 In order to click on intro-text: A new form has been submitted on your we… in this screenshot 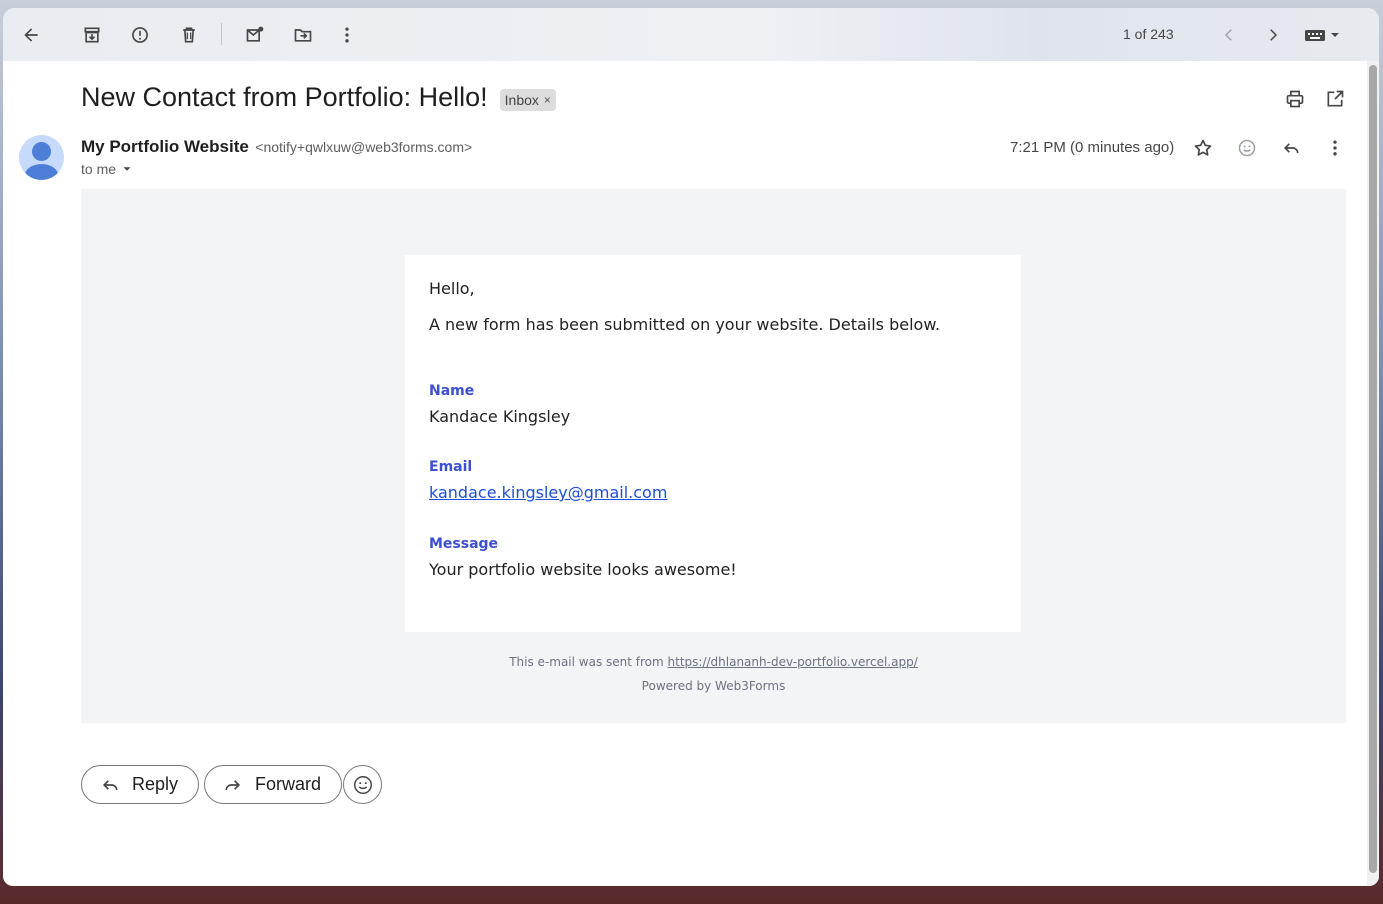, I will do `click(685, 324)`.